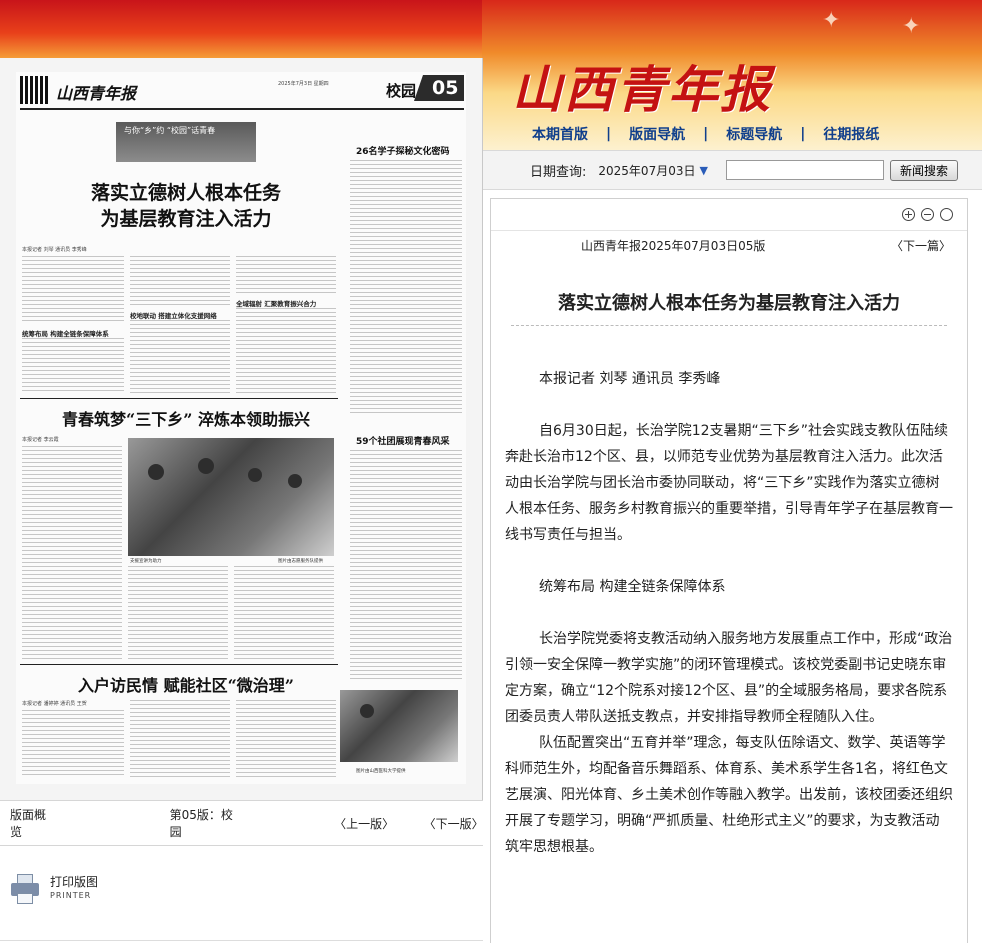  I want to click on zoom-in-icon, so click(908, 214).